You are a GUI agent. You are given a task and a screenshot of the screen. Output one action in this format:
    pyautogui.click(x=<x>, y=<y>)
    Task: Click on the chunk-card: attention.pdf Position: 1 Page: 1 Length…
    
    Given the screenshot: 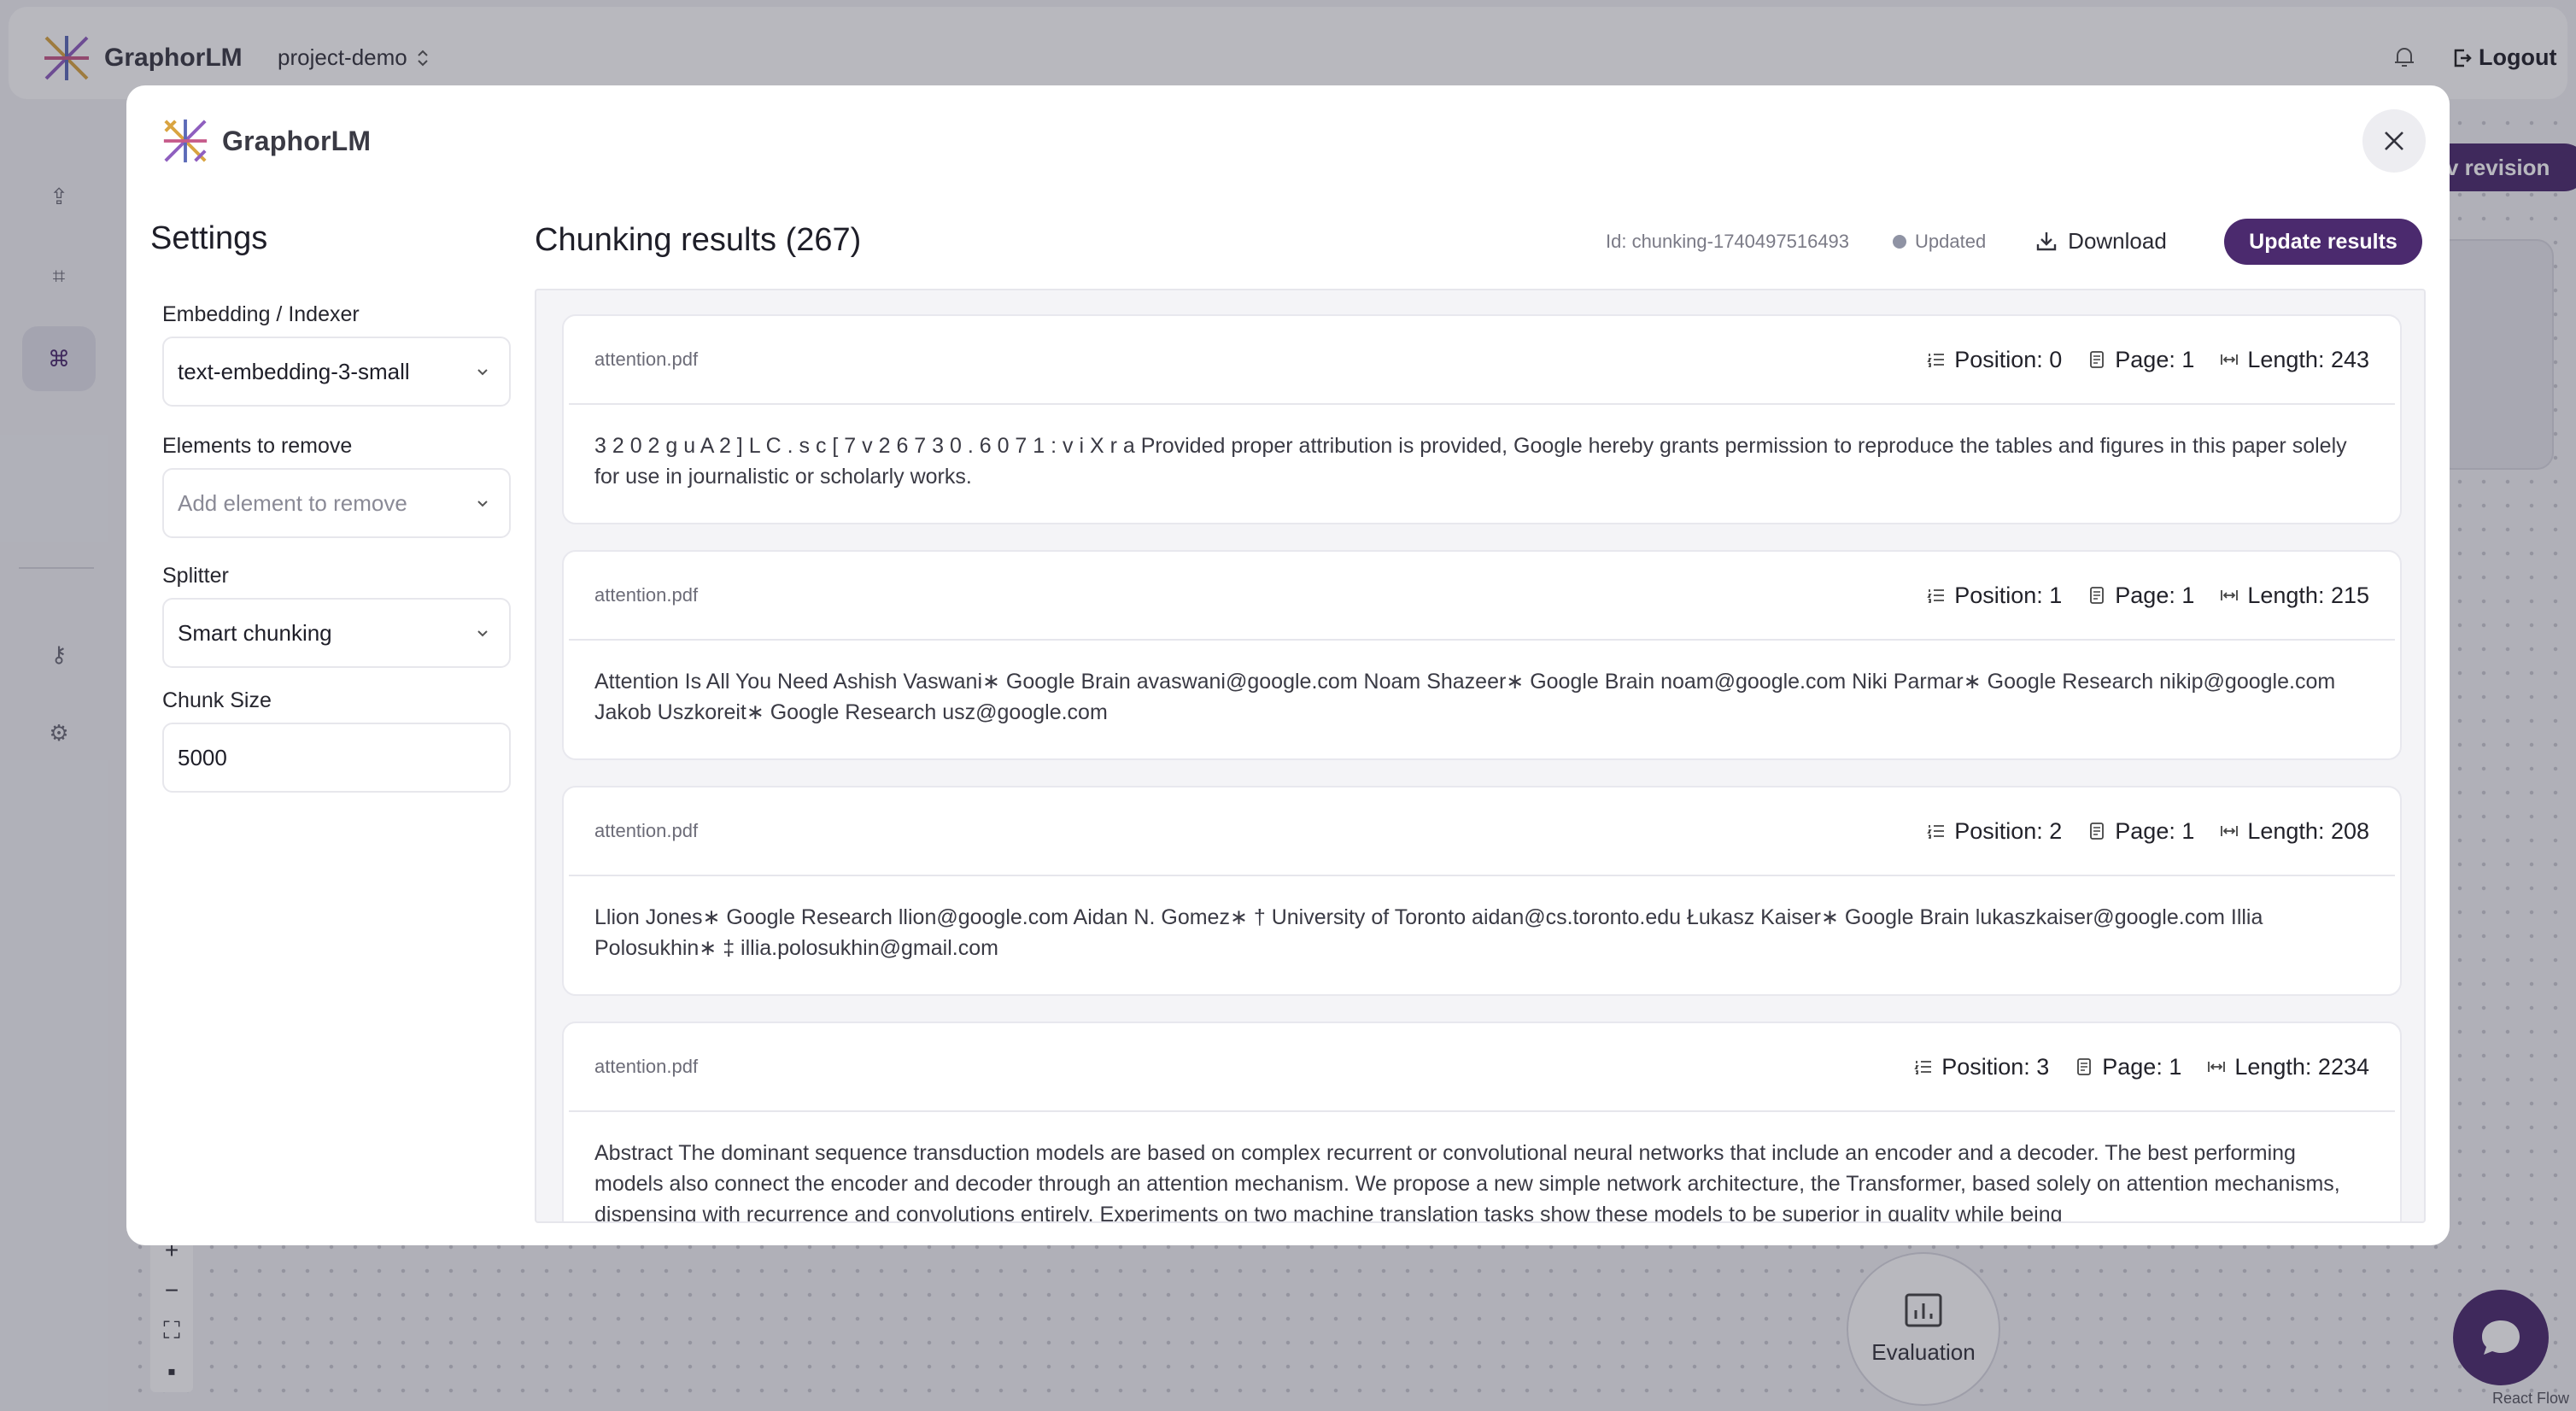 What is the action you would take?
    pyautogui.click(x=1482, y=655)
    